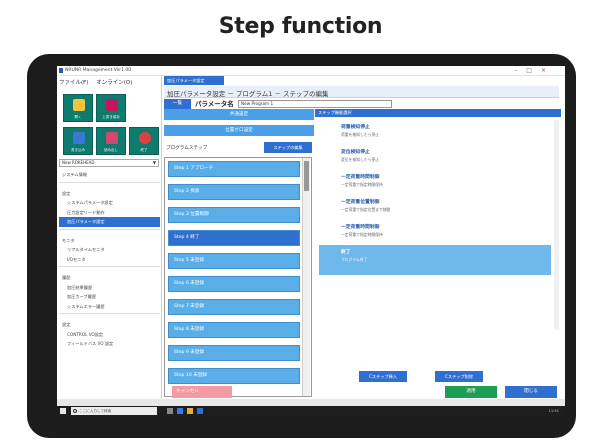  What do you see at coordinates (435, 260) in the screenshot?
I see `function-item-selected: 終了 プログラム終了` at bounding box center [435, 260].